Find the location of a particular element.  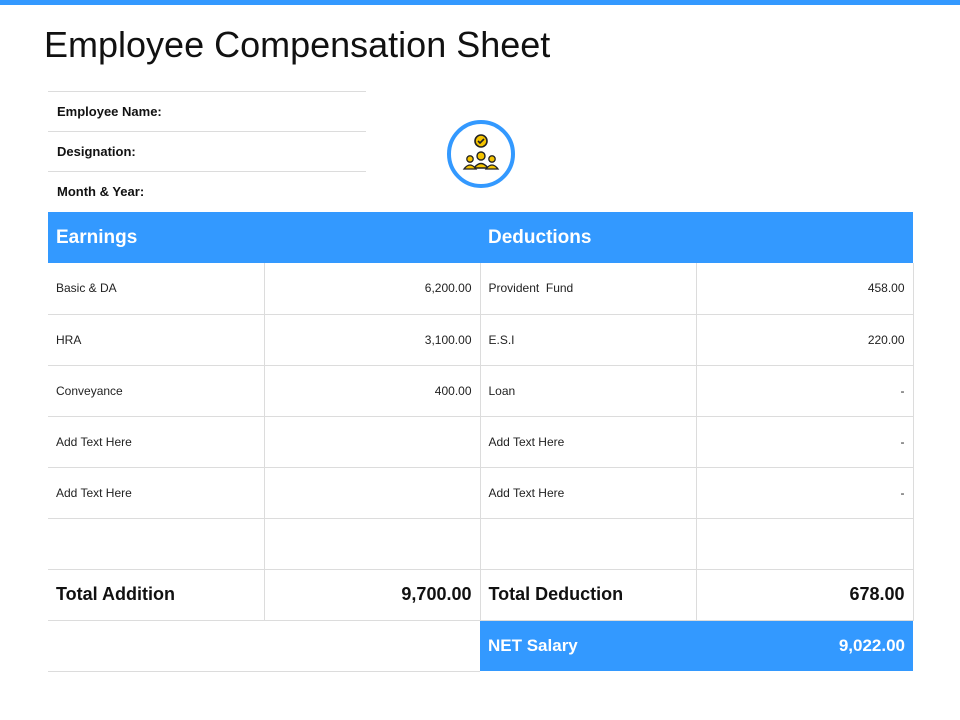

earning-label: Basic & DA is located at coordinates (156, 289).